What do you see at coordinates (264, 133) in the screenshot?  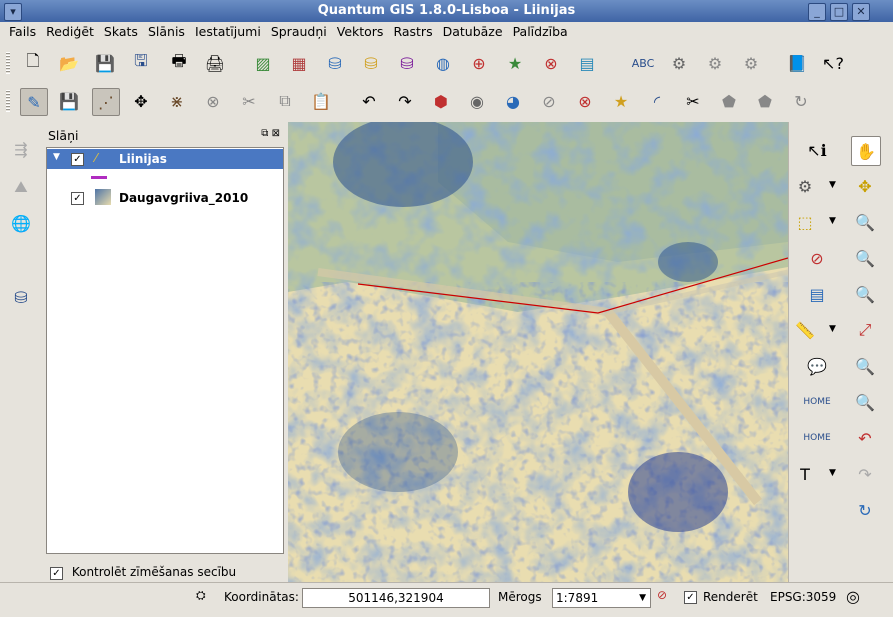 I see `float-panel-icon: ⧉` at bounding box center [264, 133].